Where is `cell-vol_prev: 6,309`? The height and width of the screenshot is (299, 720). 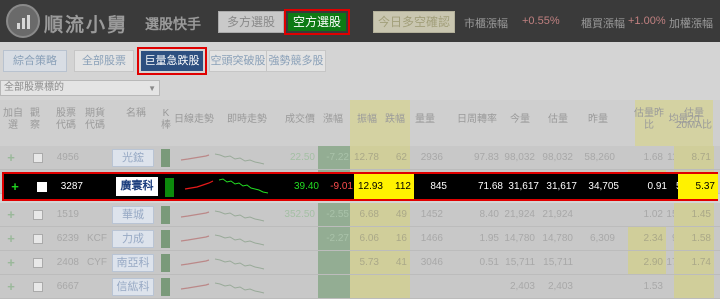 cell-vol_prev: 6,309 is located at coordinates (602, 238).